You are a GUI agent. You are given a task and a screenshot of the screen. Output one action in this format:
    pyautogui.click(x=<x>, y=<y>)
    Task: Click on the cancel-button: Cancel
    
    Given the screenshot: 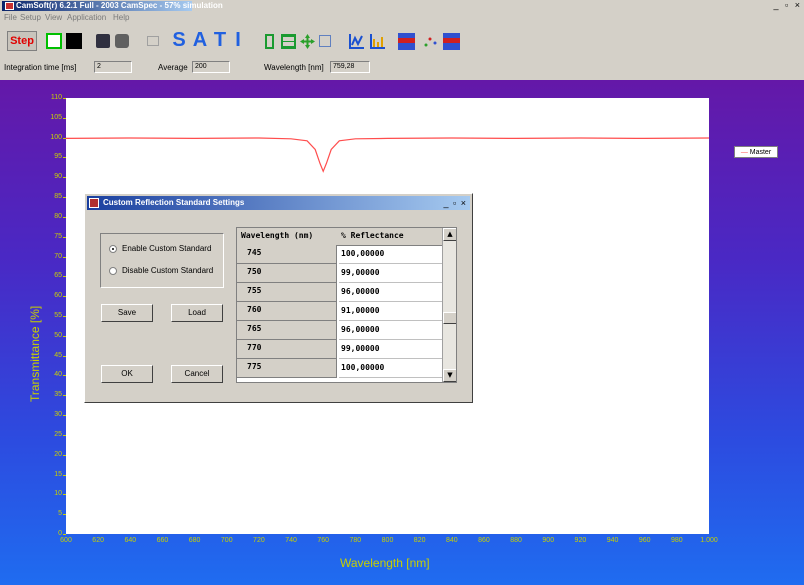 What is the action you would take?
    pyautogui.click(x=197, y=374)
    